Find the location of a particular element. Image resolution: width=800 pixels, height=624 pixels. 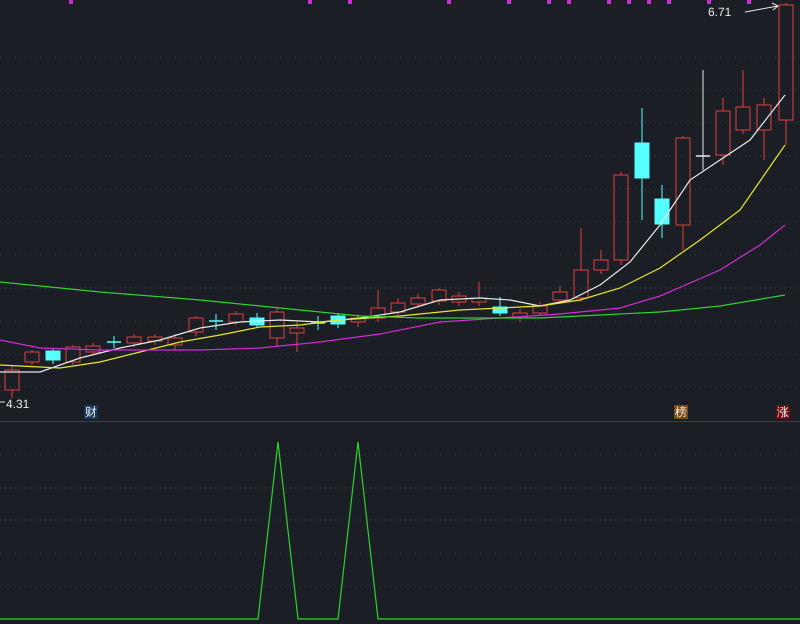

low-price-label: 4.31 is located at coordinates (18, 404).